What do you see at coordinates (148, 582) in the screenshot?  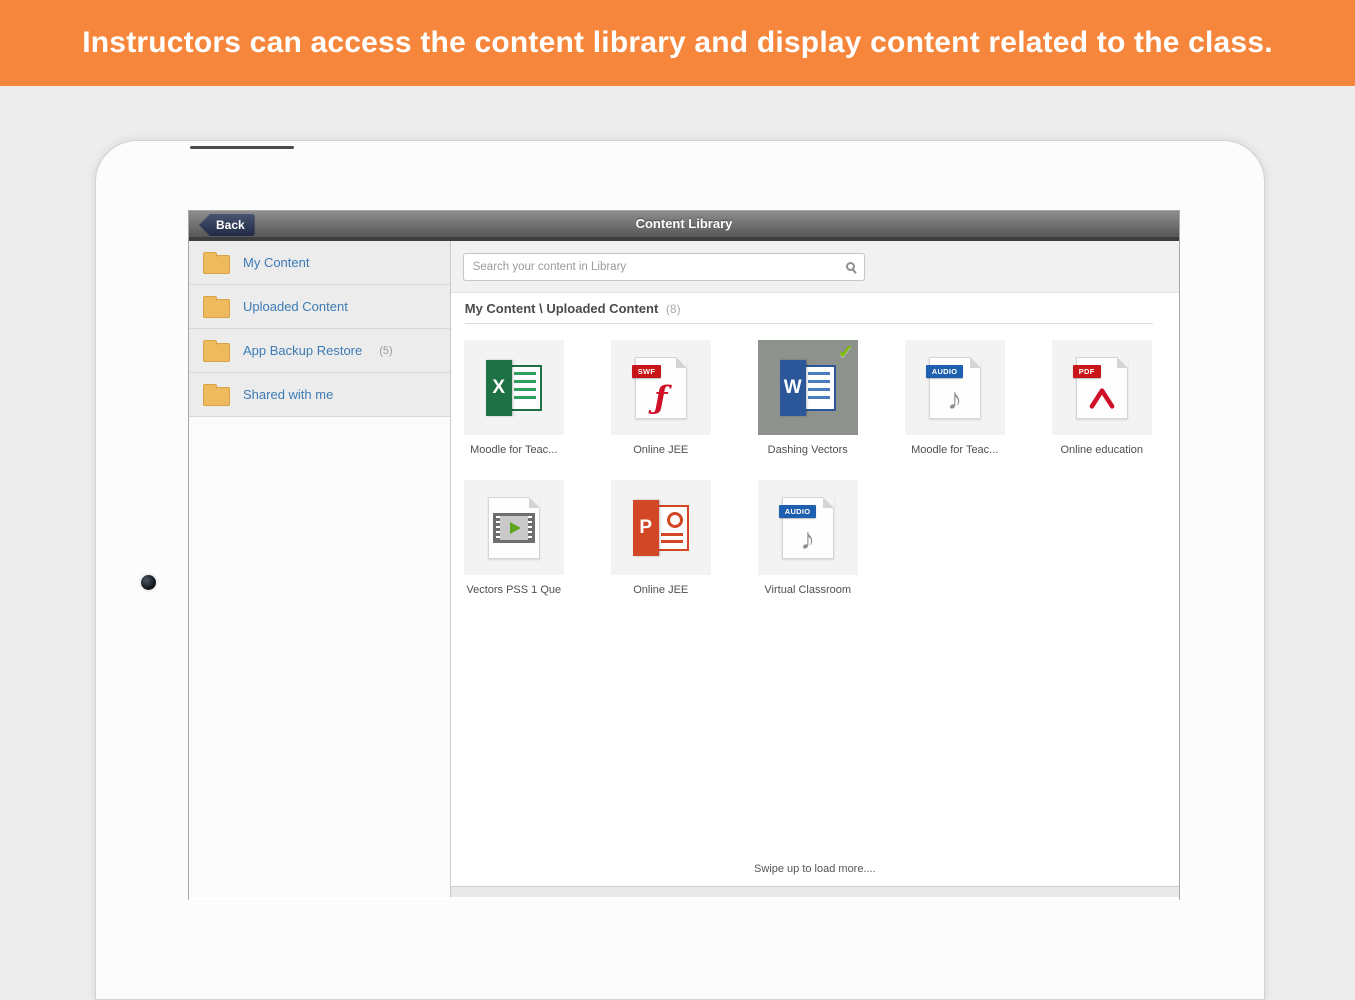 I see `tablet-camera-icon` at bounding box center [148, 582].